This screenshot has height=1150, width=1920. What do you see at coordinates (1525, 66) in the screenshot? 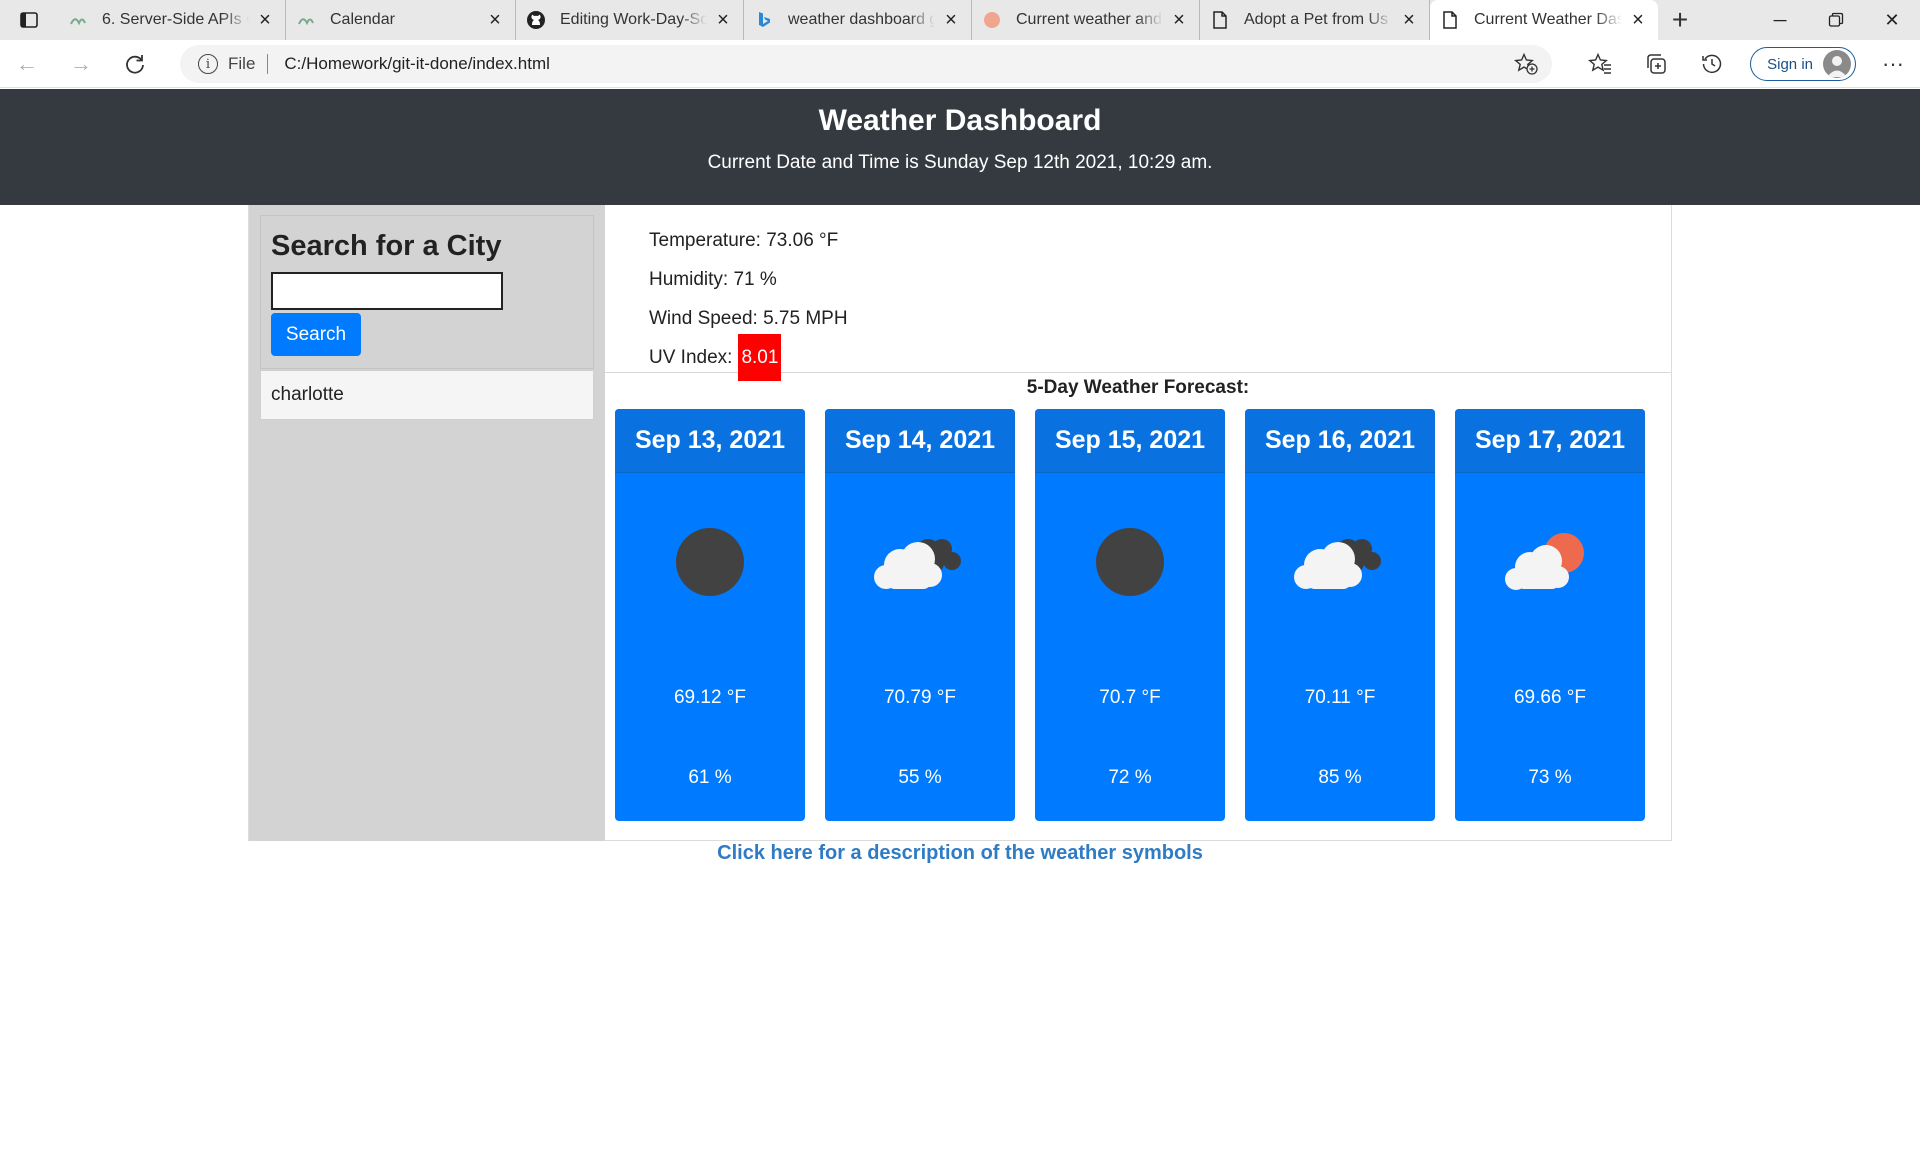
I see `add-favorite-icon` at bounding box center [1525, 66].